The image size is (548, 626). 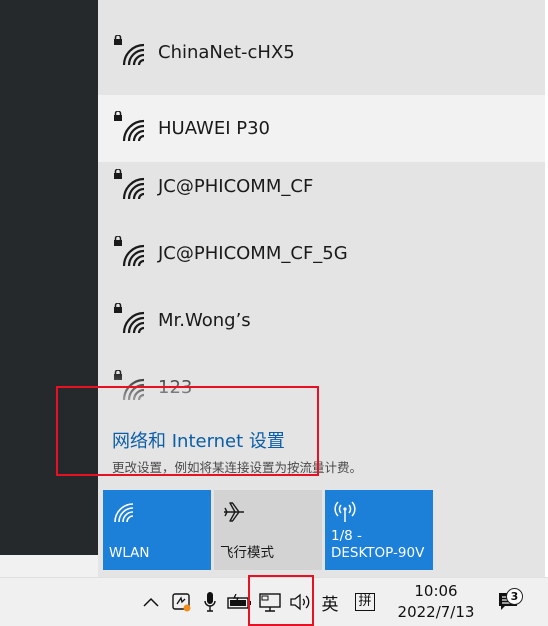 I want to click on network-item: ChinaNet-cHX5, so click(x=321, y=52).